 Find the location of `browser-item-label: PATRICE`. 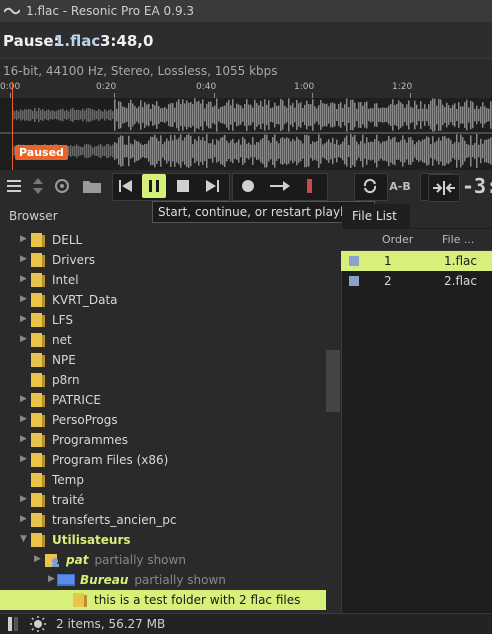

browser-item-label: PATRICE is located at coordinates (76, 400).